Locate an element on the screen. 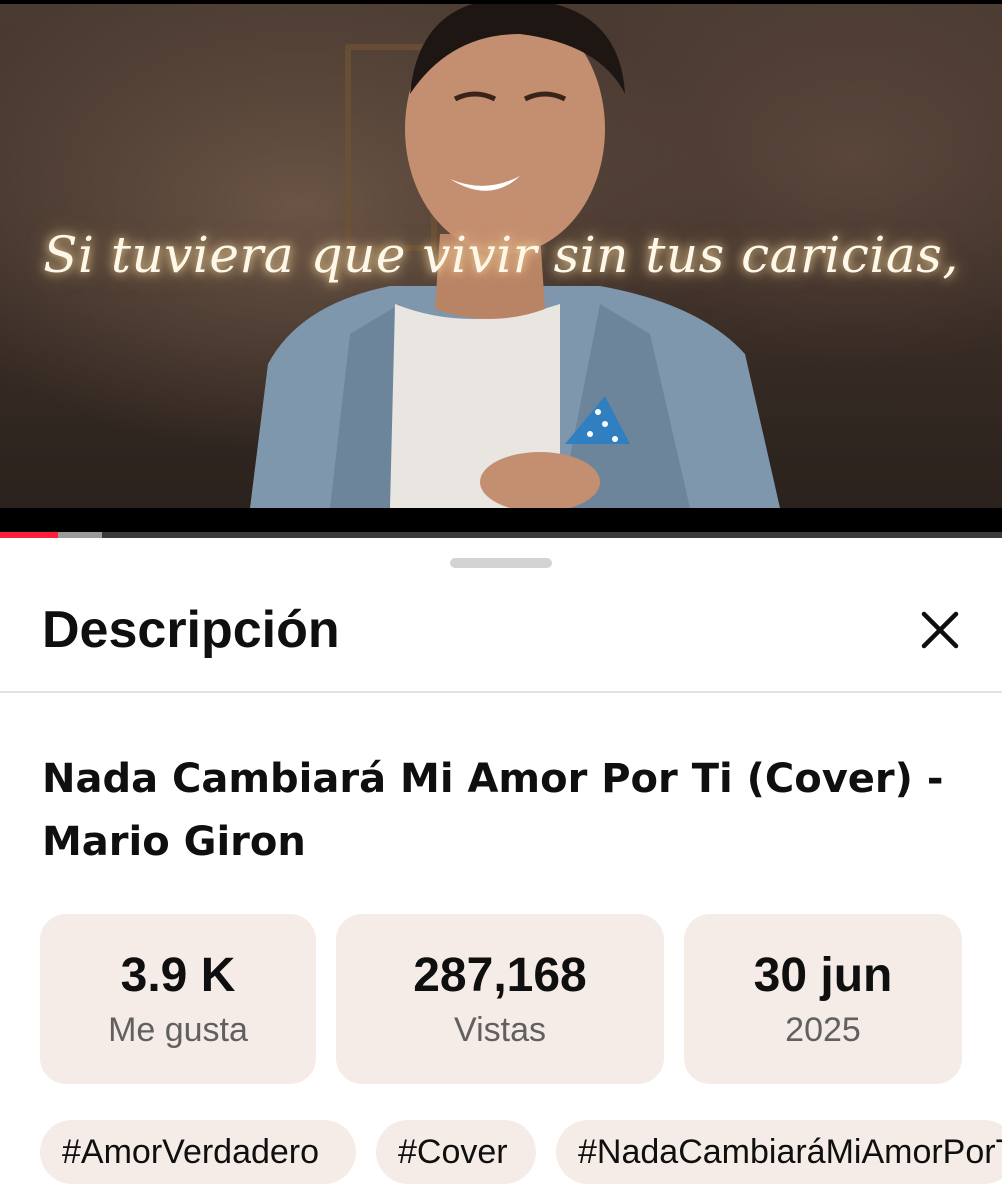 This screenshot has width=1002, height=1200. likes-count: 3.9 K is located at coordinates (178, 975).